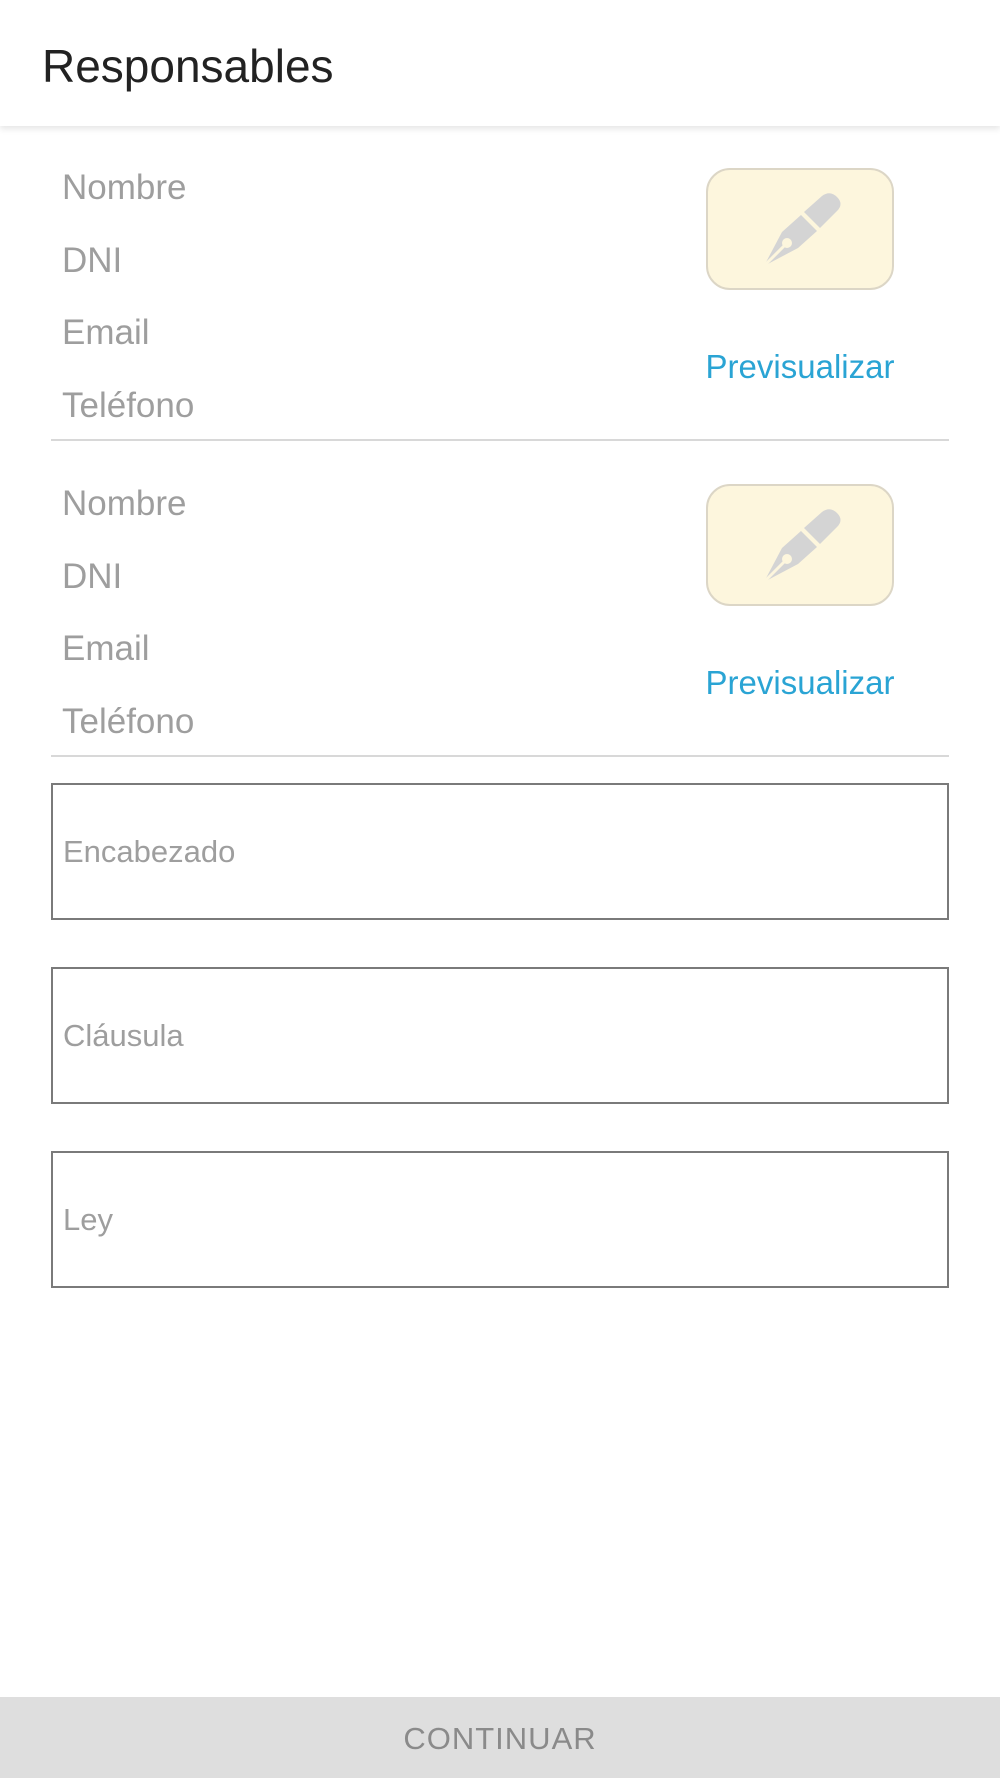 Image resolution: width=1000 pixels, height=1779 pixels. Describe the element at coordinates (500, 851) in the screenshot. I see `encabezado-input` at that location.